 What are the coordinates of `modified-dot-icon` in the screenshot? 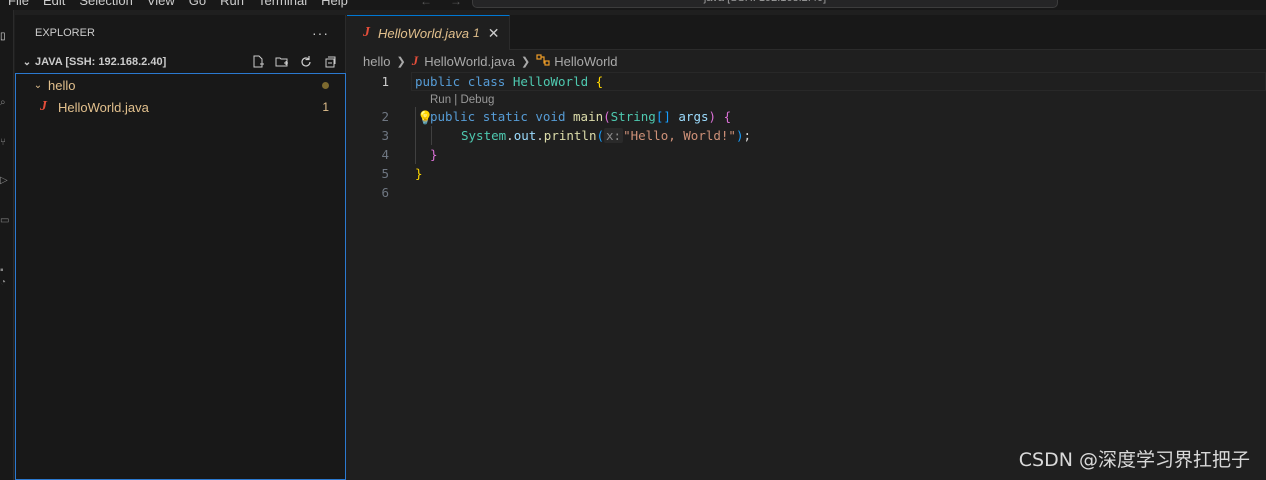 It's located at (325, 85).